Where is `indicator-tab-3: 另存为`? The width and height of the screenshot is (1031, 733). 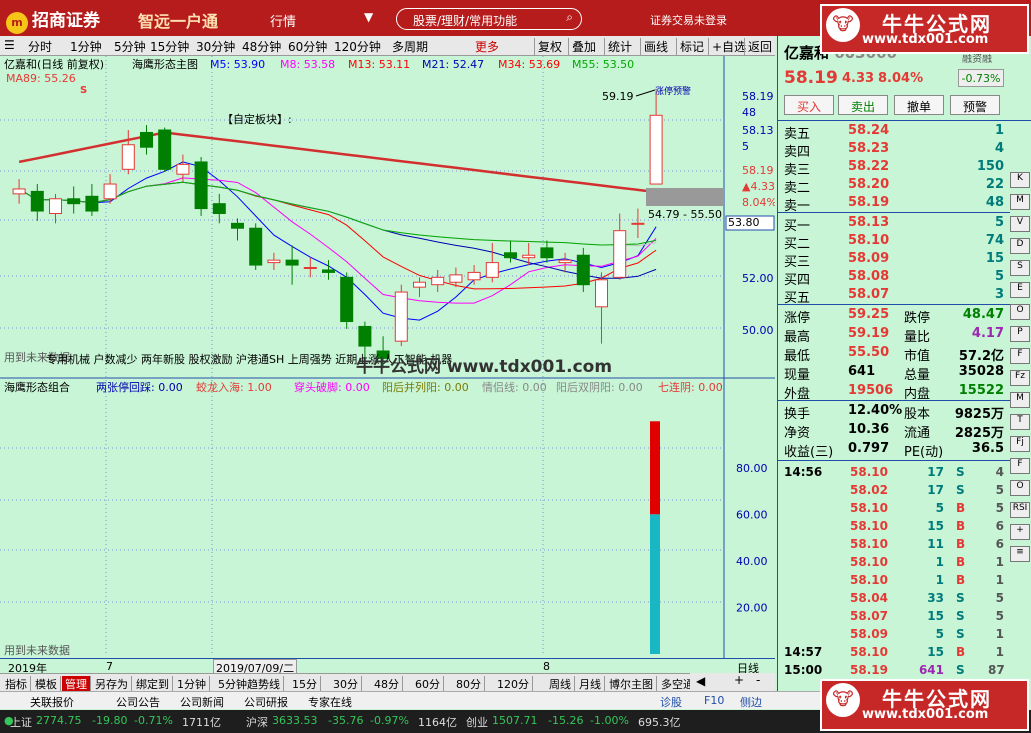 indicator-tab-3: 另存为 is located at coordinates (112, 684).